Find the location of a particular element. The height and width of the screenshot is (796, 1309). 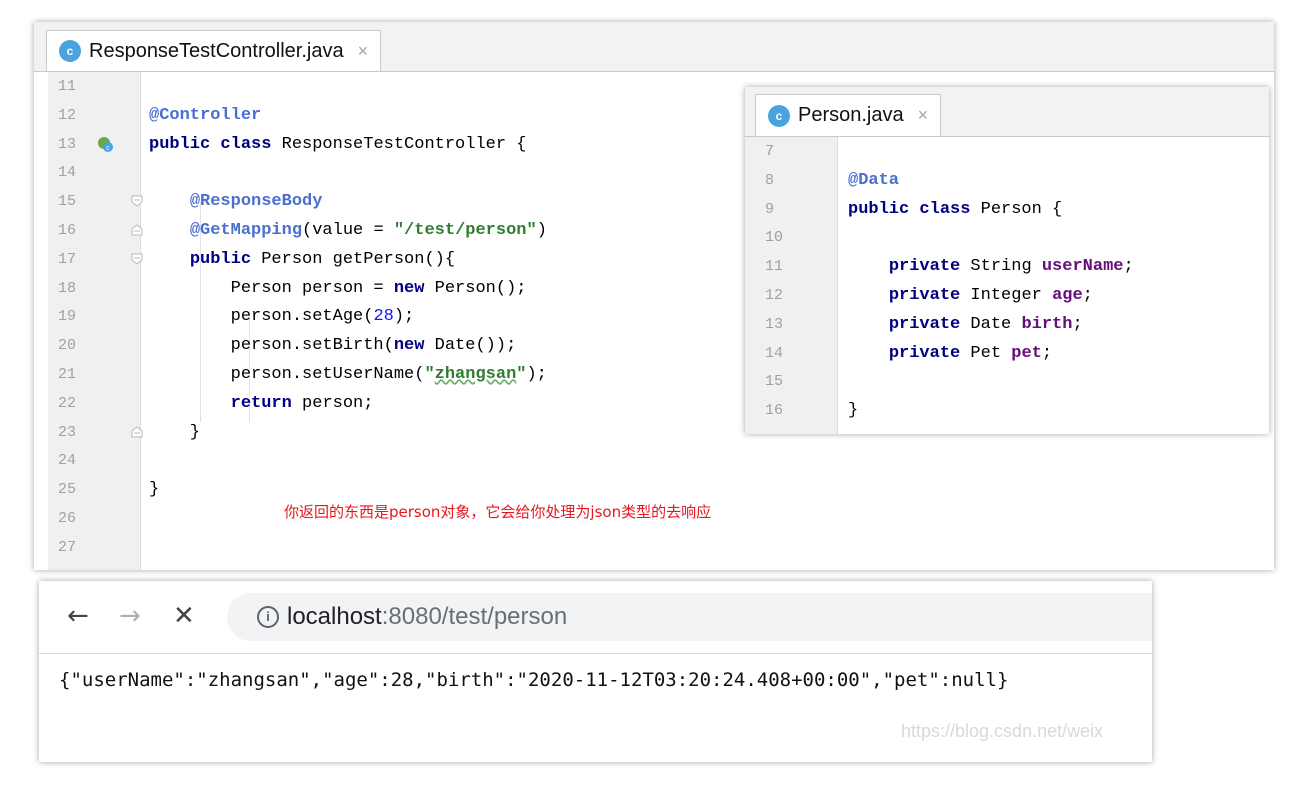

watermark: https://blog.csdn.net/weix is located at coordinates (1002, 731).